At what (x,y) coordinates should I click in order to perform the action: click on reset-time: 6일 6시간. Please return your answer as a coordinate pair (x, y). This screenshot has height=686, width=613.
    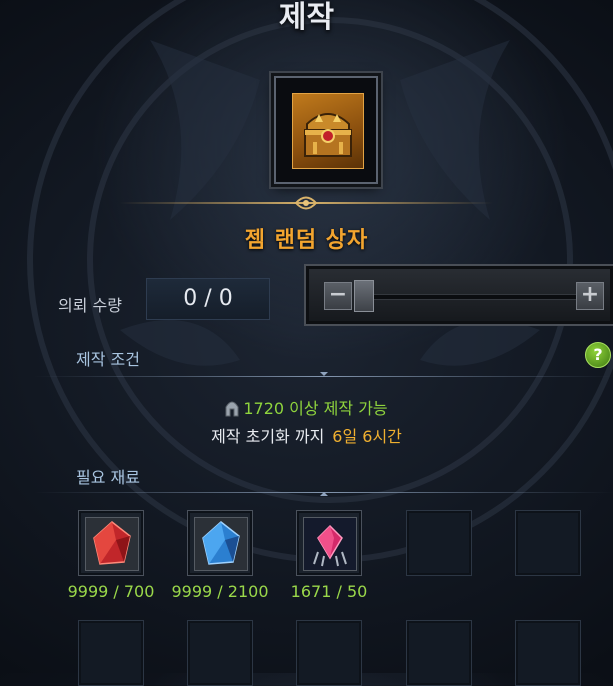
    Looking at the image, I should click on (367, 436).